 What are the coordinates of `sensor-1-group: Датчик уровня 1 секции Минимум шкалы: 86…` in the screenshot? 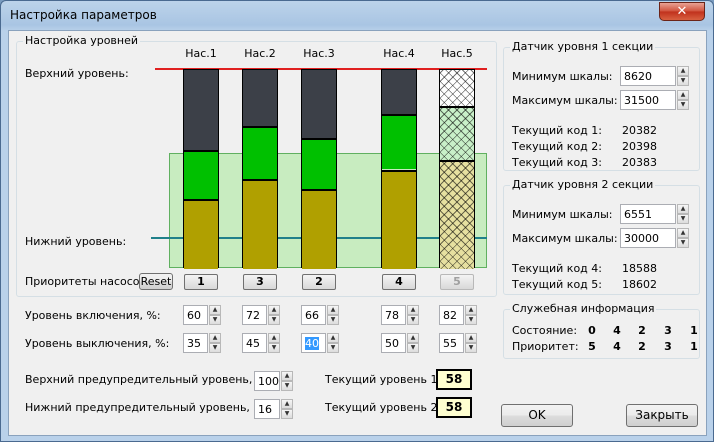 It's located at (601, 105).